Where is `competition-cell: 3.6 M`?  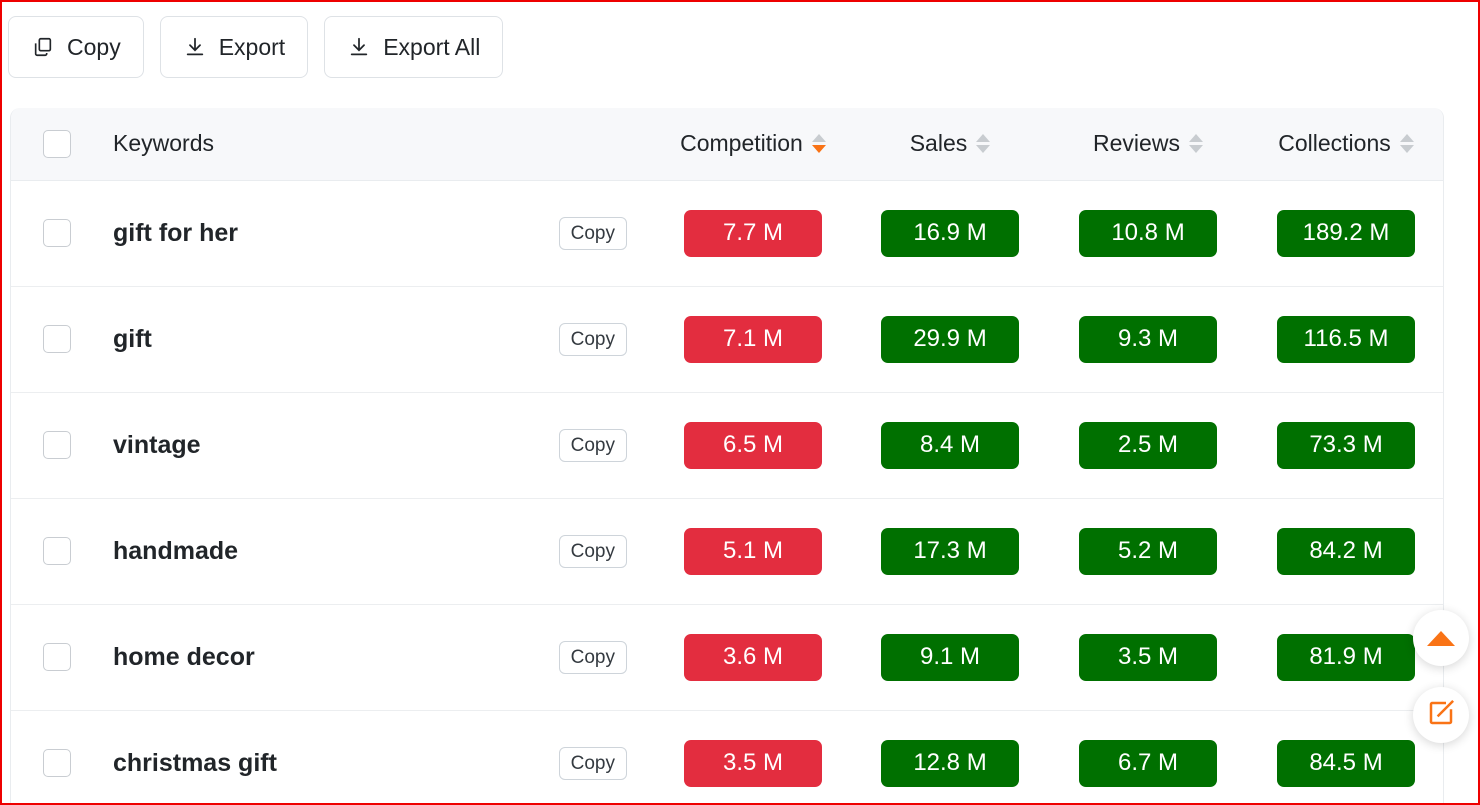 competition-cell: 3.6 M is located at coordinates (753, 657).